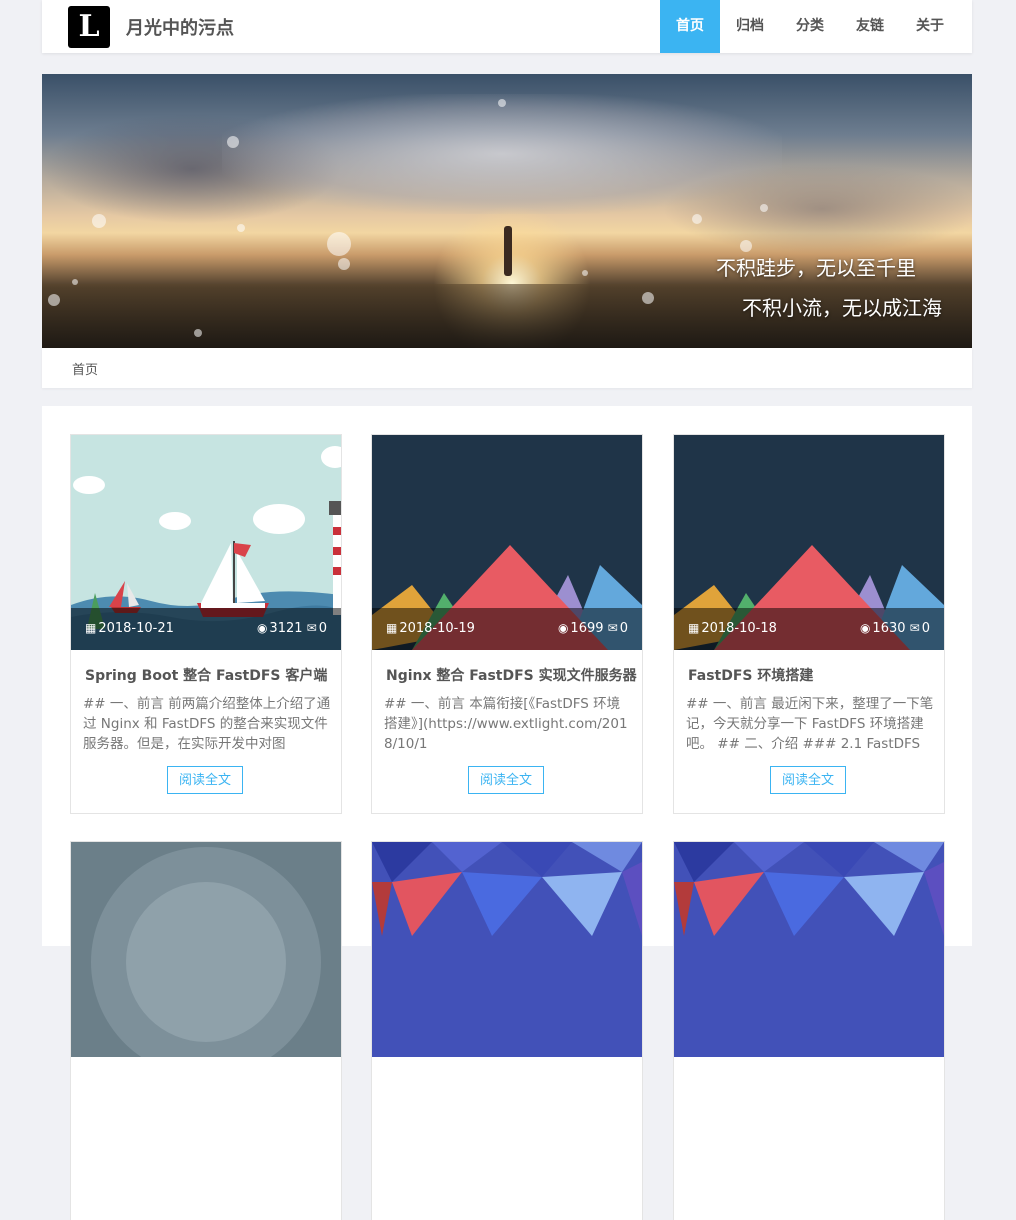  I want to click on post-stats: ◉ 3121 ✉ 0, so click(292, 628).